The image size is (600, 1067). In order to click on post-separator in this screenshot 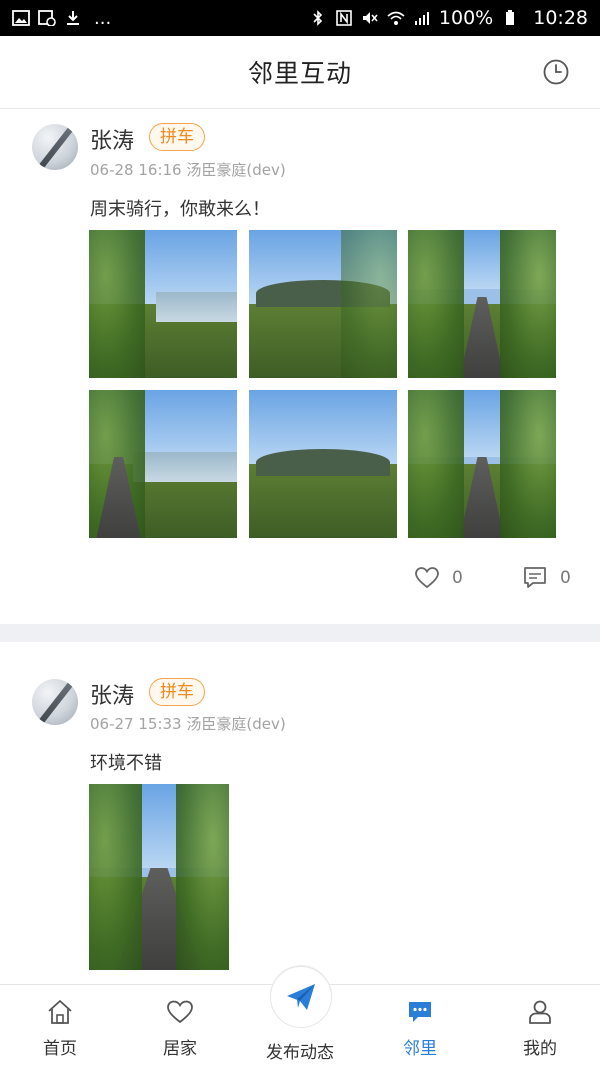, I will do `click(300, 633)`.